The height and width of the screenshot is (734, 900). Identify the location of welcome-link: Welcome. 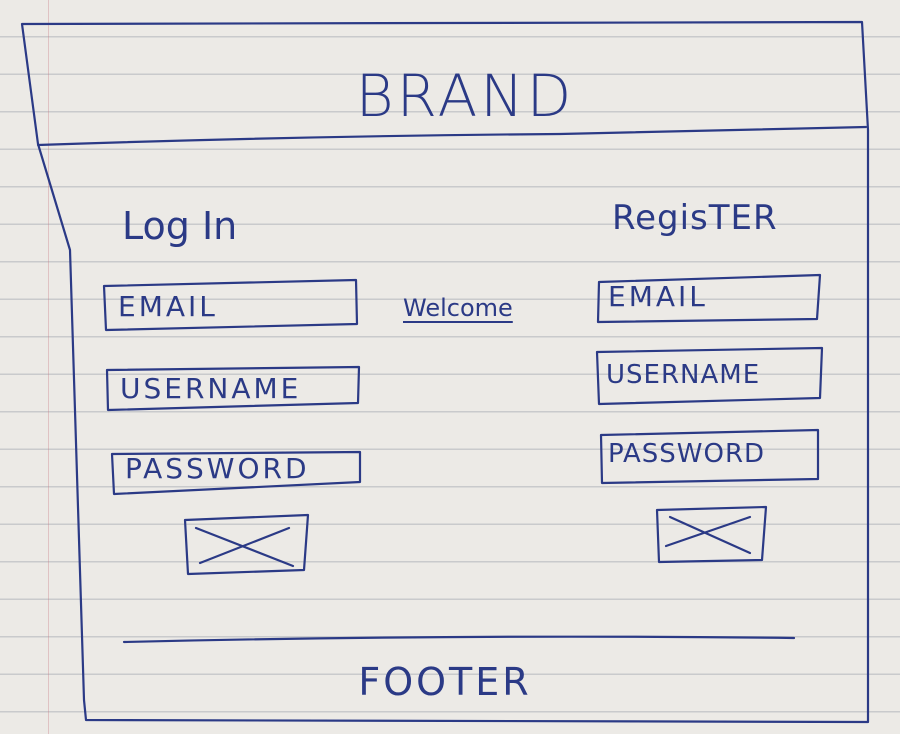
(458, 308).